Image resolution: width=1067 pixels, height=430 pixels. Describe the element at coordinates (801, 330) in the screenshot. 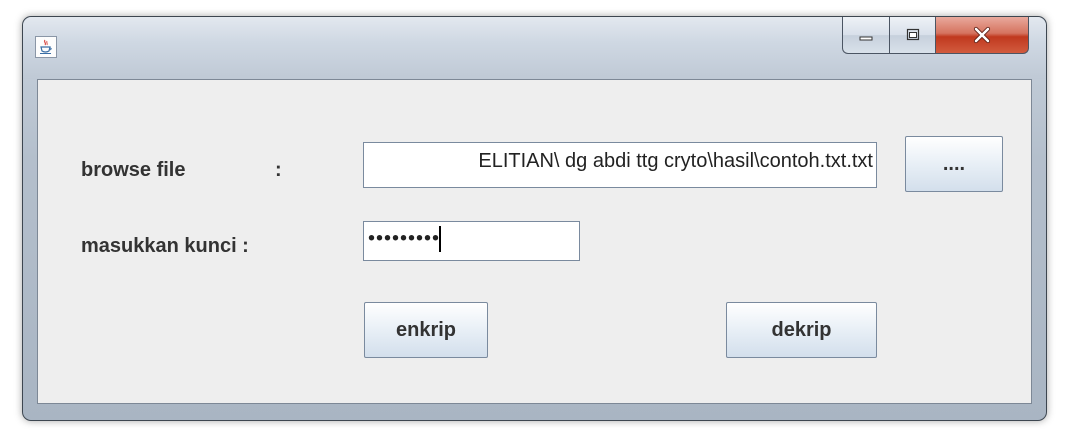

I see `decrypt-button: dekrip` at that location.